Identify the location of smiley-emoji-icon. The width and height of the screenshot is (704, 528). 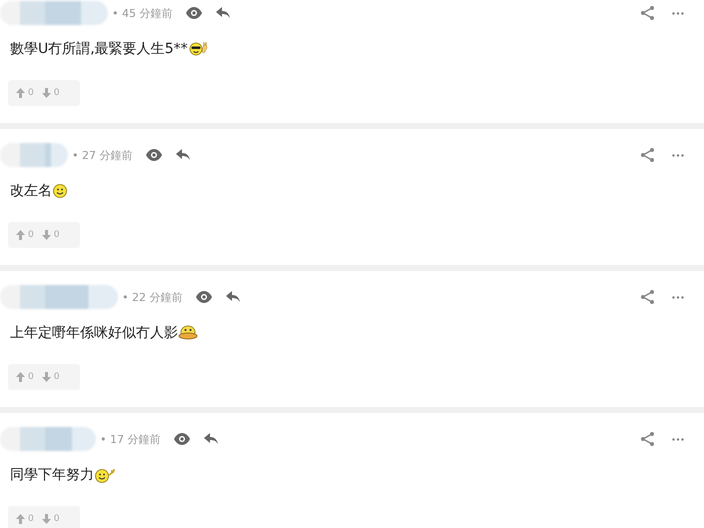
(60, 191).